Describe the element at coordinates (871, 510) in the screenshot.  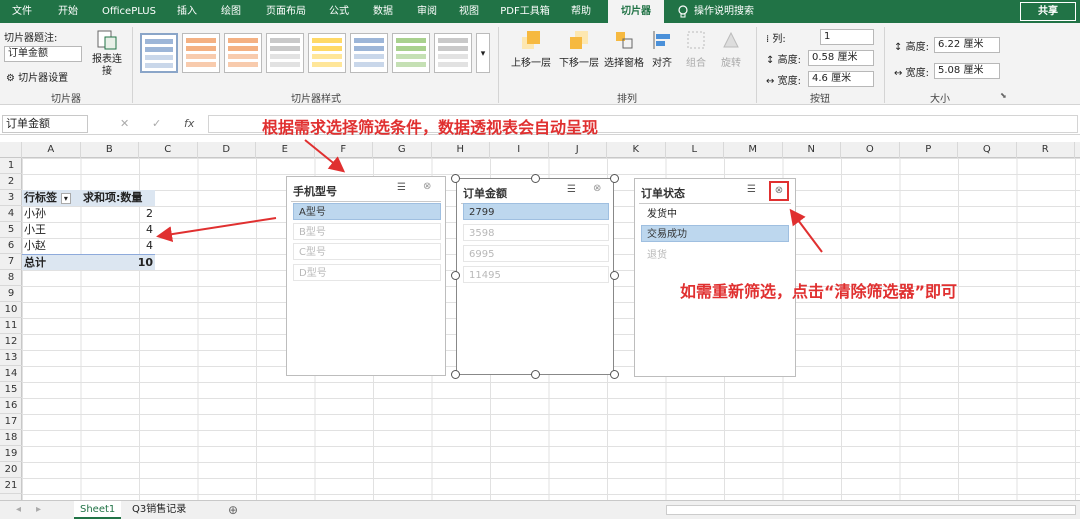
I see `horizontal-scrollbar` at that location.